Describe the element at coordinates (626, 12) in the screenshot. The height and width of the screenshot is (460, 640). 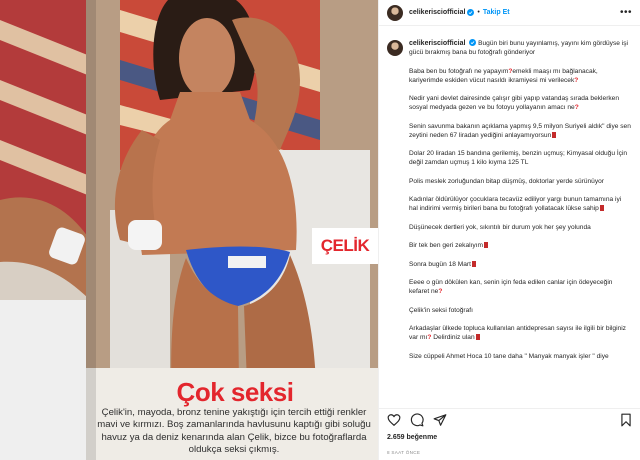
I see `more-icon: •••` at that location.